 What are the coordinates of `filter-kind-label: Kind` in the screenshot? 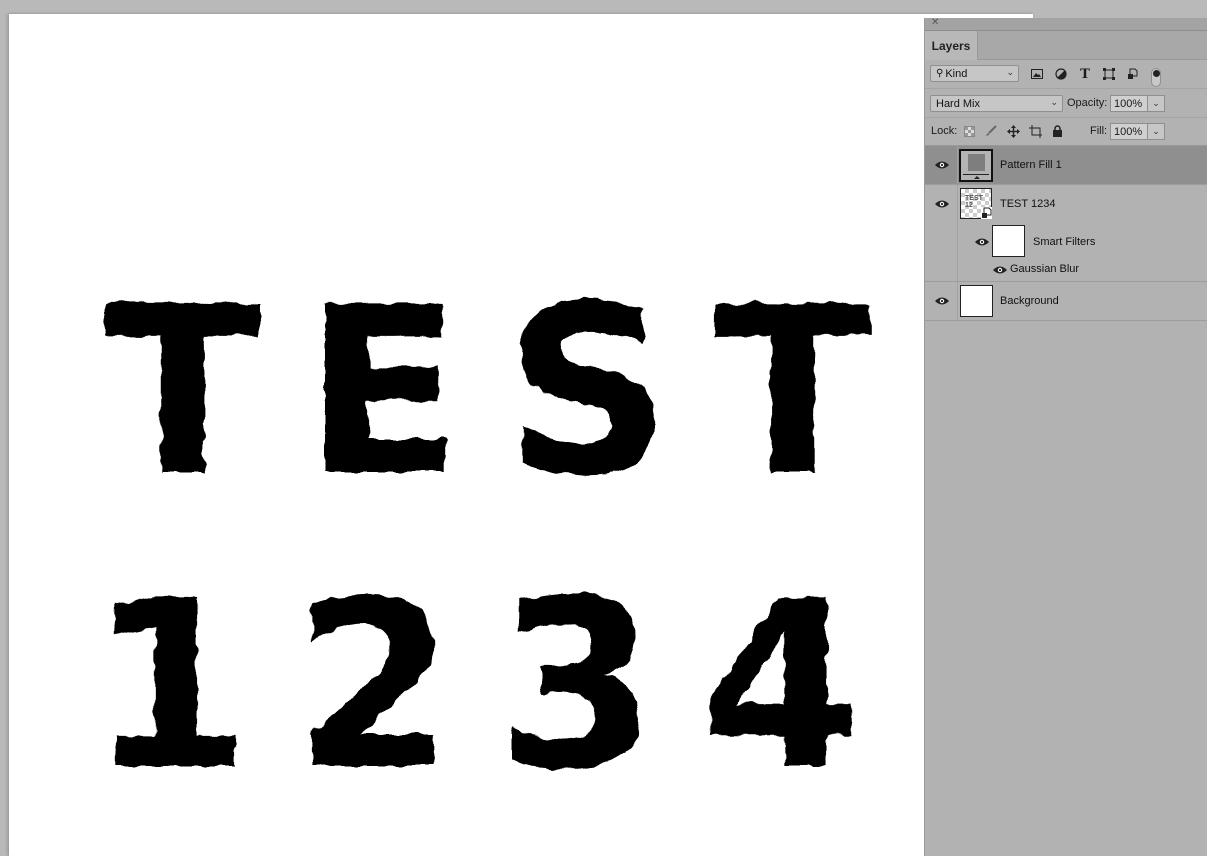 It's located at (956, 73).